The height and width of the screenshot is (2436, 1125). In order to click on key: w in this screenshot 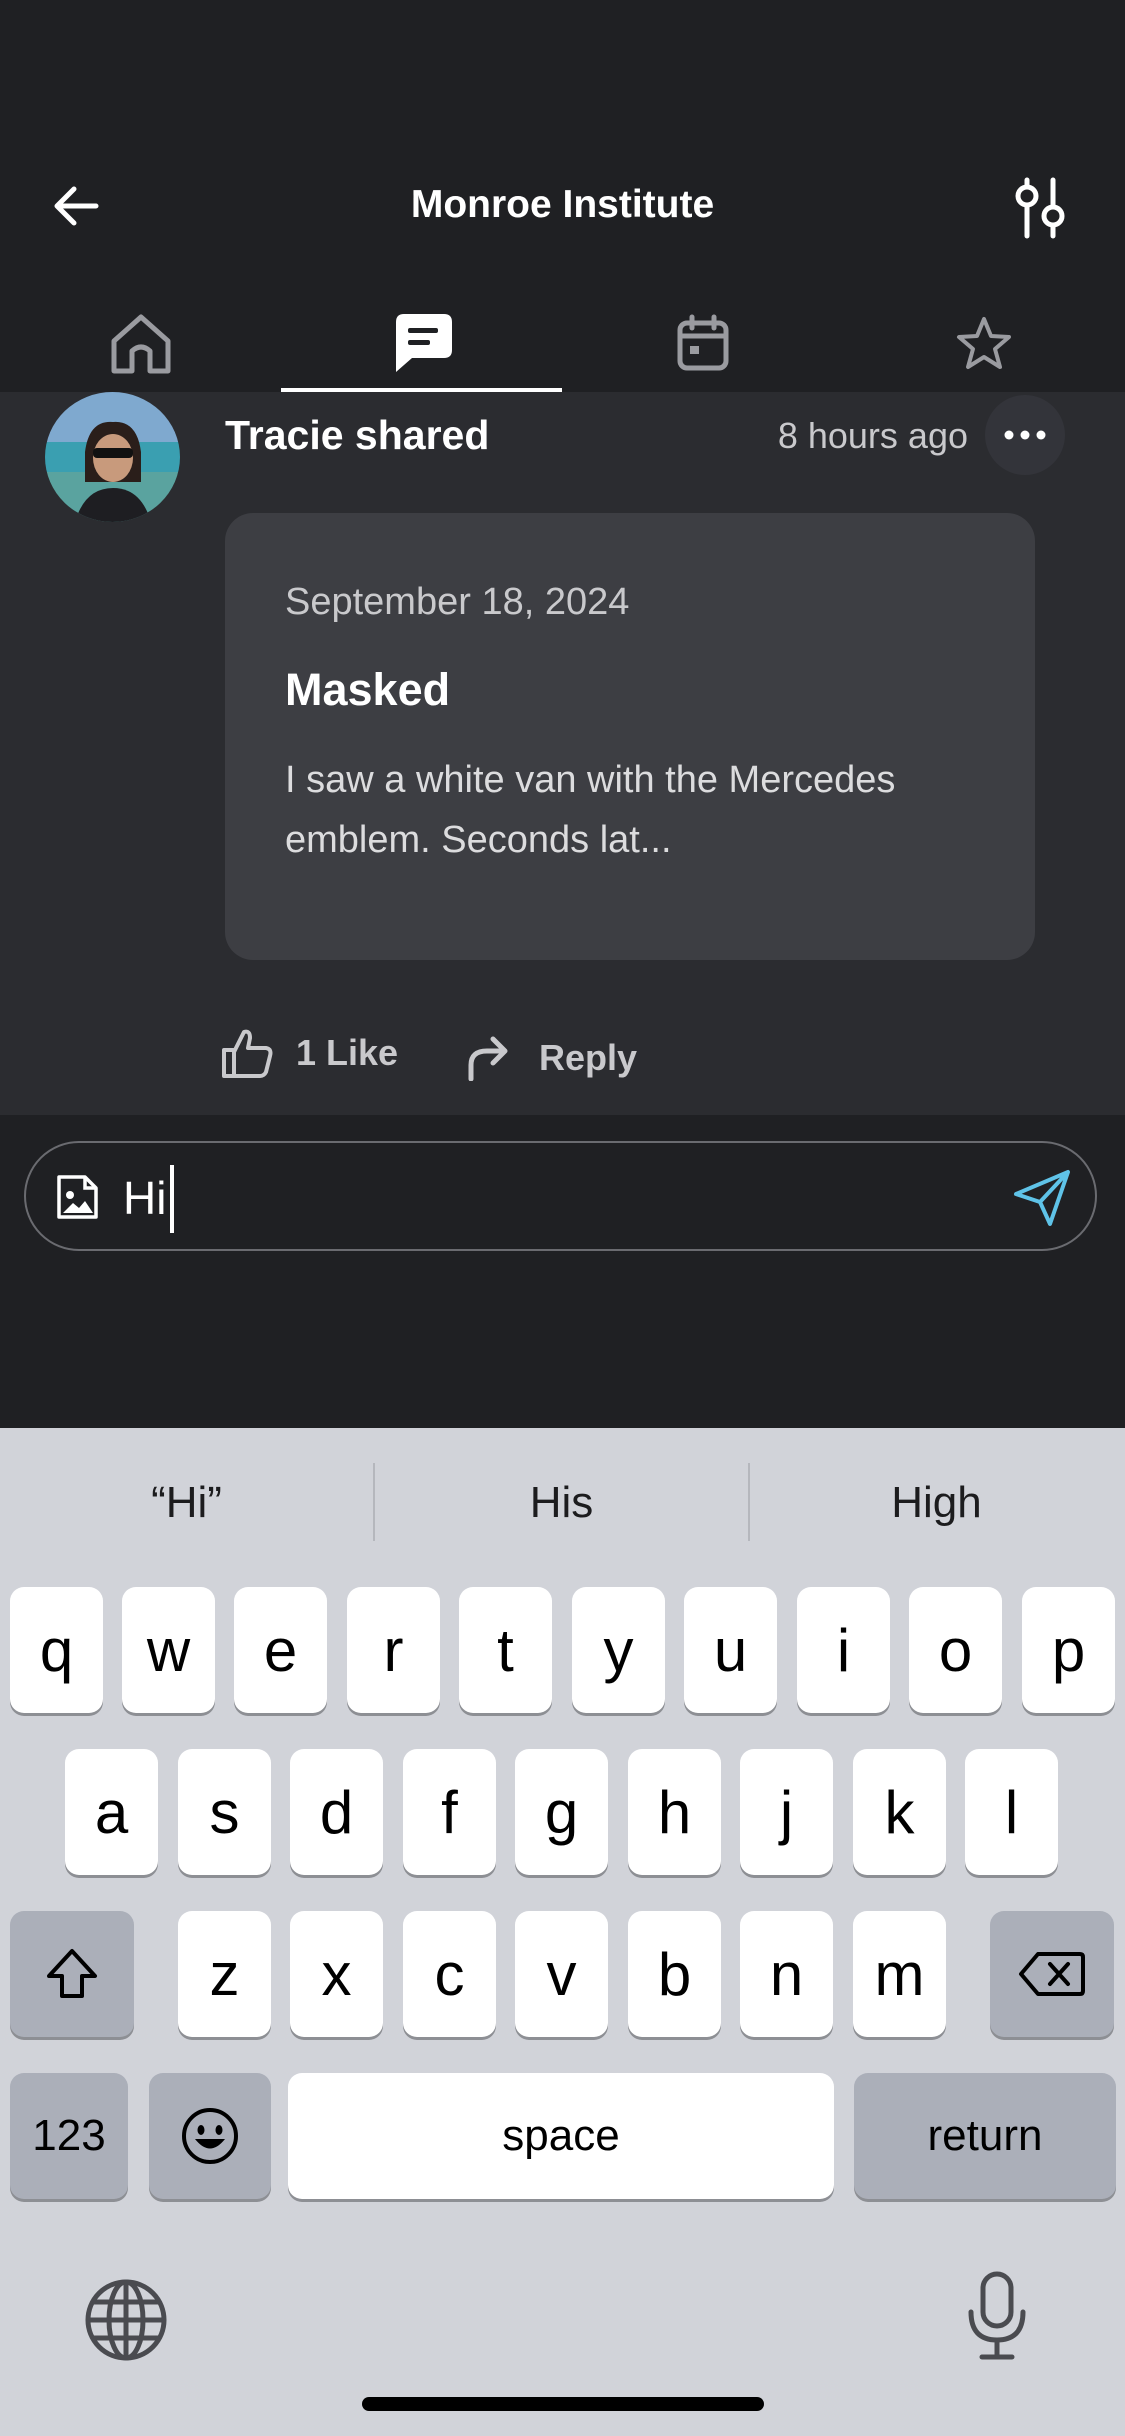, I will do `click(168, 1650)`.